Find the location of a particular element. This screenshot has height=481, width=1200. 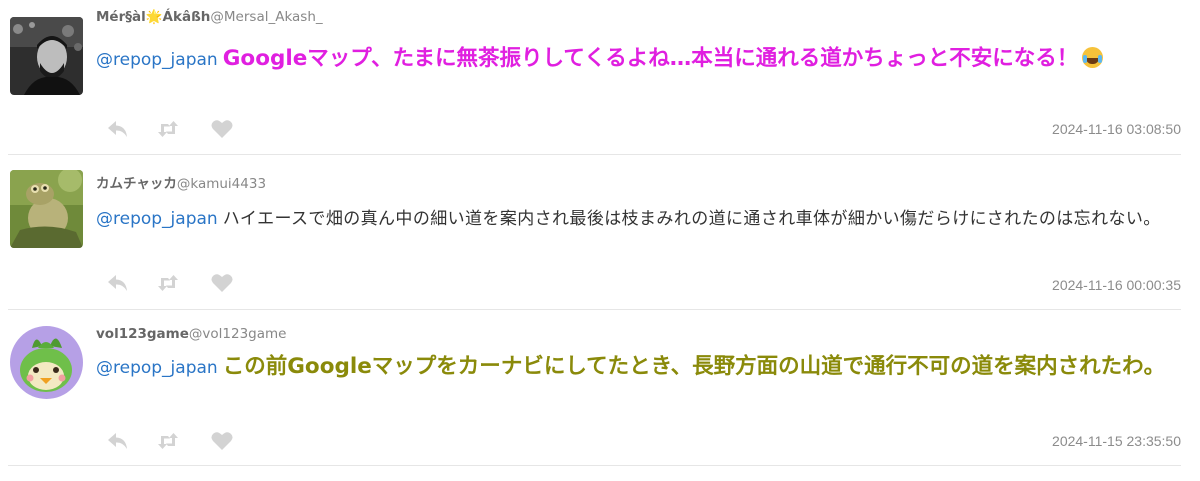

timestamp: 2024-11-16 03:08:50 is located at coordinates (1116, 129).